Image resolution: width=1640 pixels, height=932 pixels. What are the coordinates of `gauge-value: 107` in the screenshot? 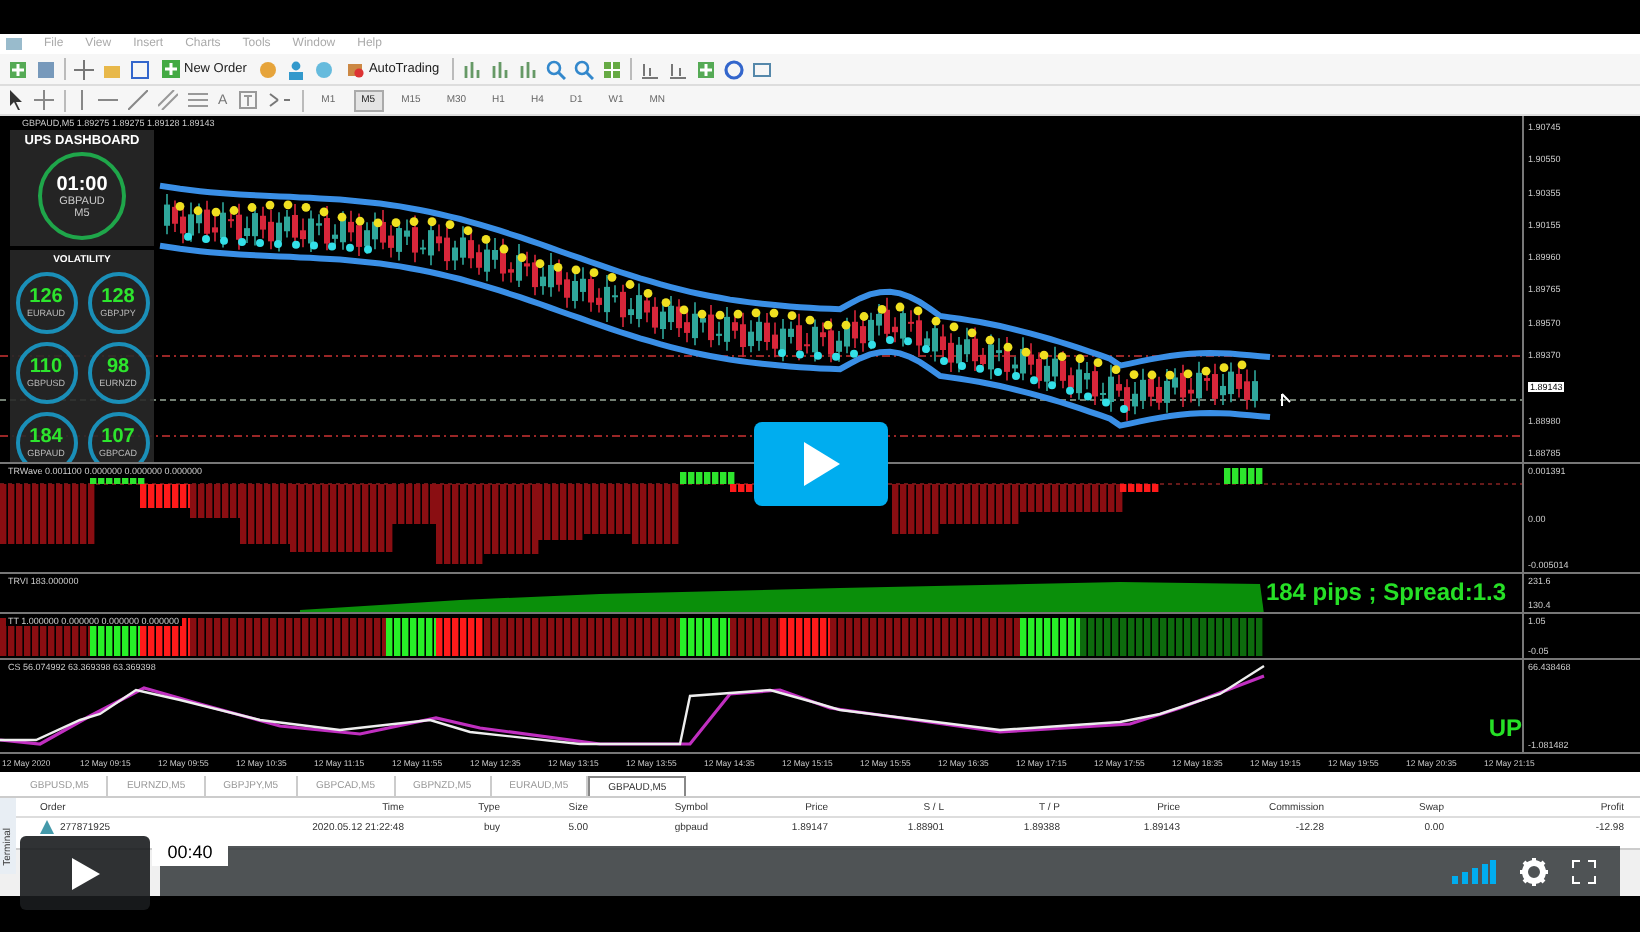 It's located at (118, 438).